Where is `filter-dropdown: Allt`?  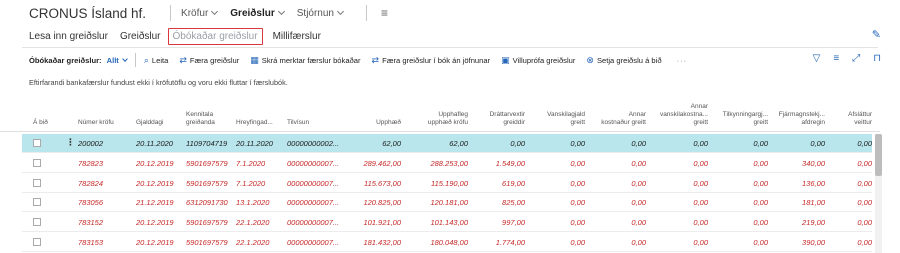 filter-dropdown: Allt is located at coordinates (117, 60).